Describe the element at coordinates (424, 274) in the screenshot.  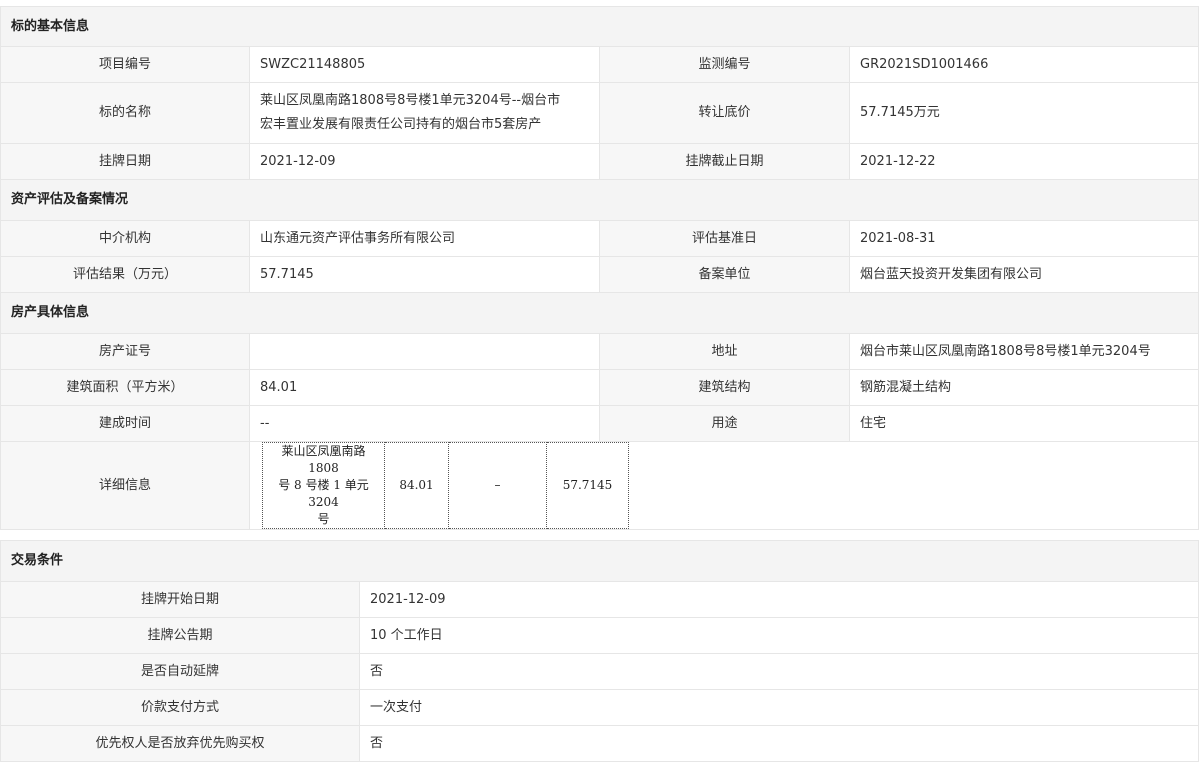
I see `result-value: 57.7145` at that location.